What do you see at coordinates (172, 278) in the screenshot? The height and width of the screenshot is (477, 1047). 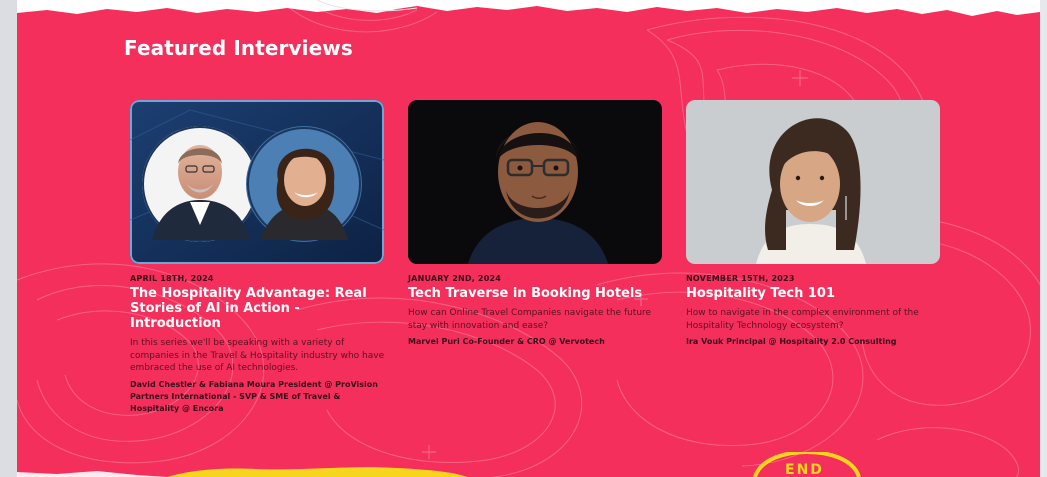 I see `interview-date: APRIL 18TH, 2024` at bounding box center [172, 278].